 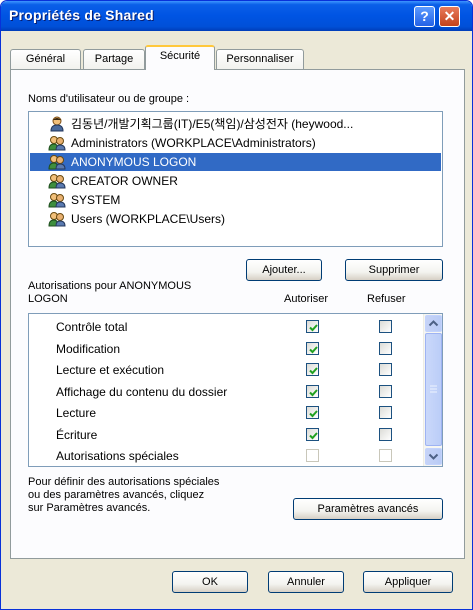 What do you see at coordinates (88, 348) in the screenshot?
I see `permission-name: Modification` at bounding box center [88, 348].